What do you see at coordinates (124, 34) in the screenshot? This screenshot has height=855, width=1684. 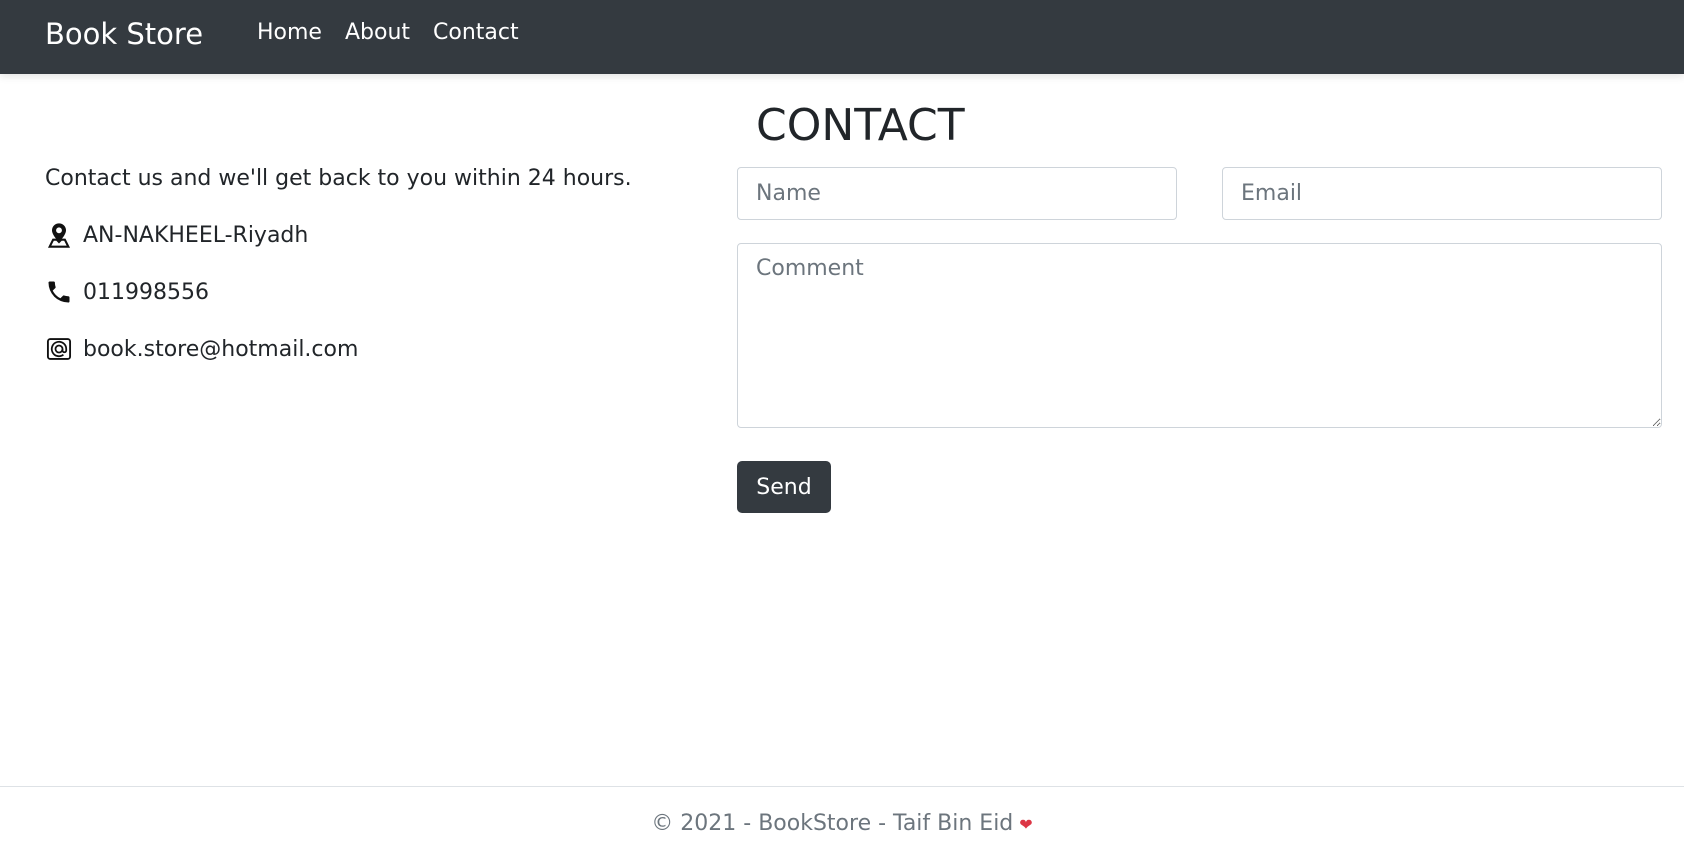 I see `brand-link: Book Store` at bounding box center [124, 34].